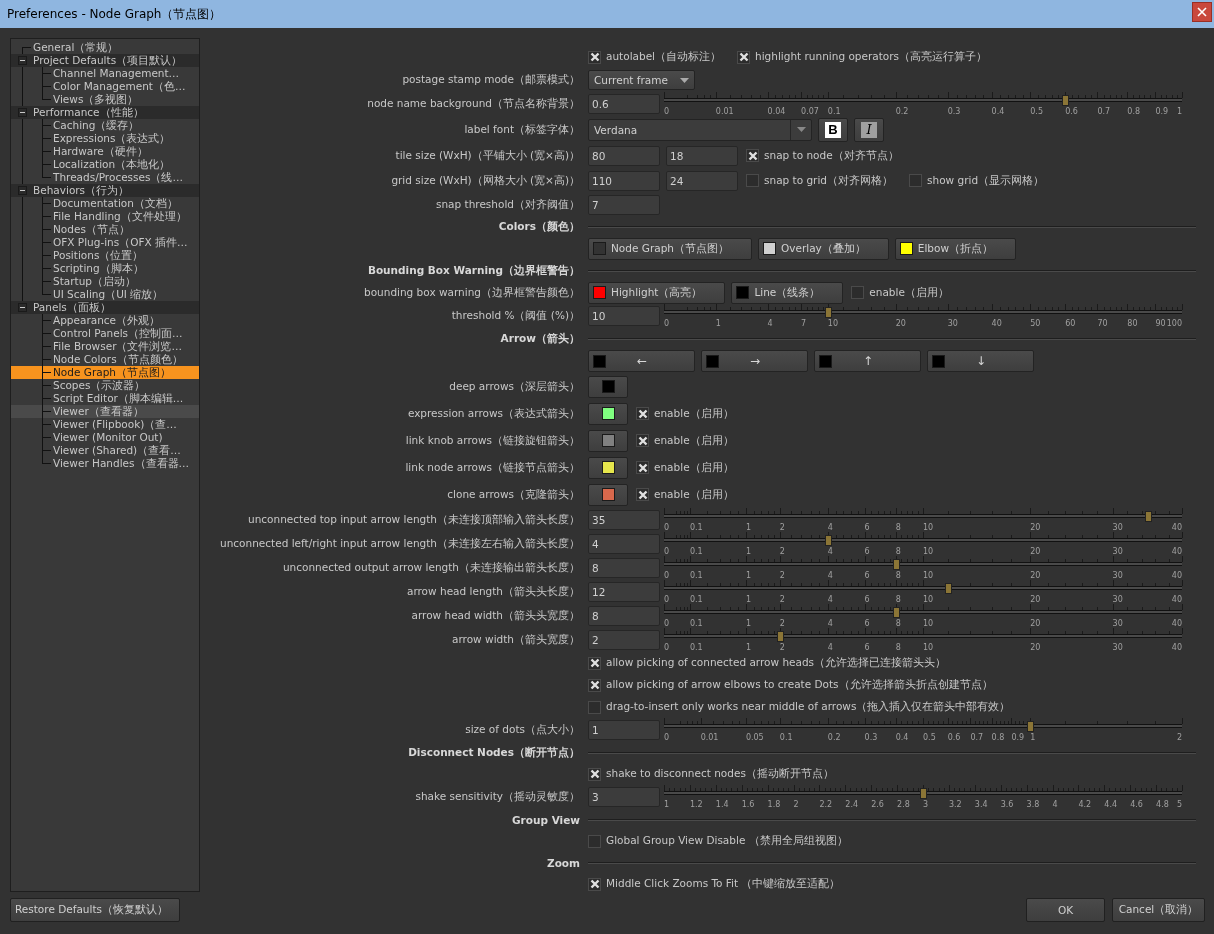 Image resolution: width=1214 pixels, height=934 pixels. Describe the element at coordinates (105, 47) in the screenshot. I see `tree-item: General（常规）` at that location.